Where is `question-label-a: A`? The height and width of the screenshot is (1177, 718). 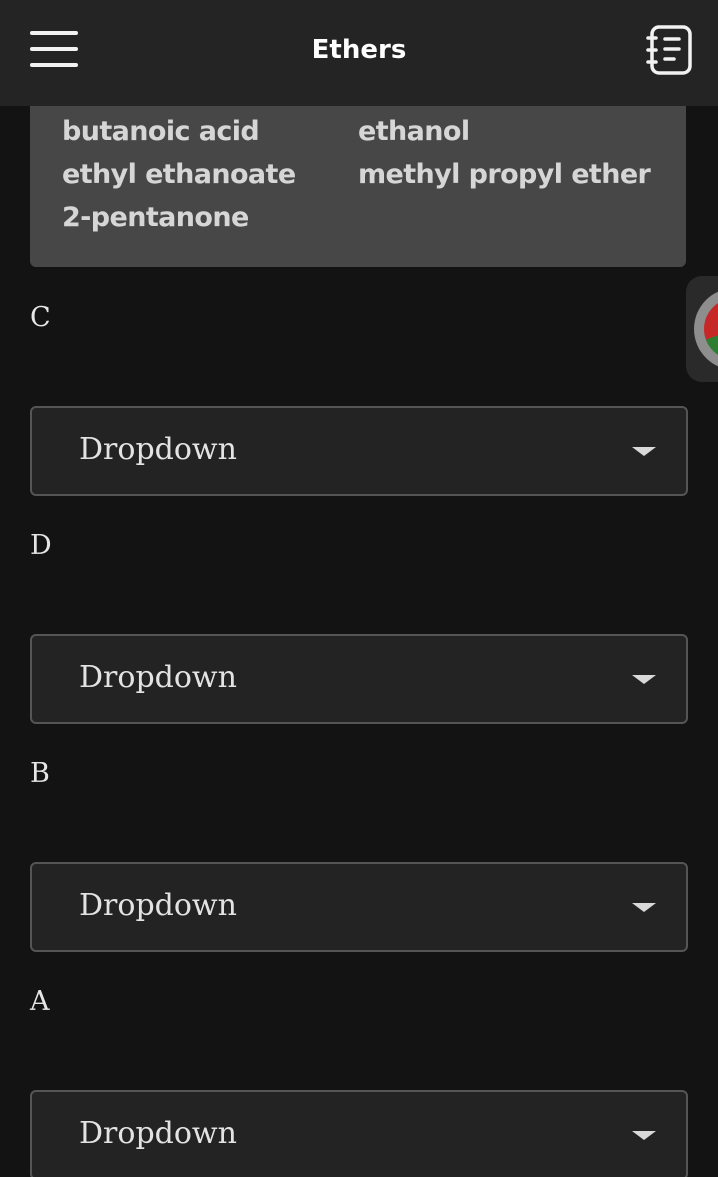 question-label-a: A is located at coordinates (40, 1001).